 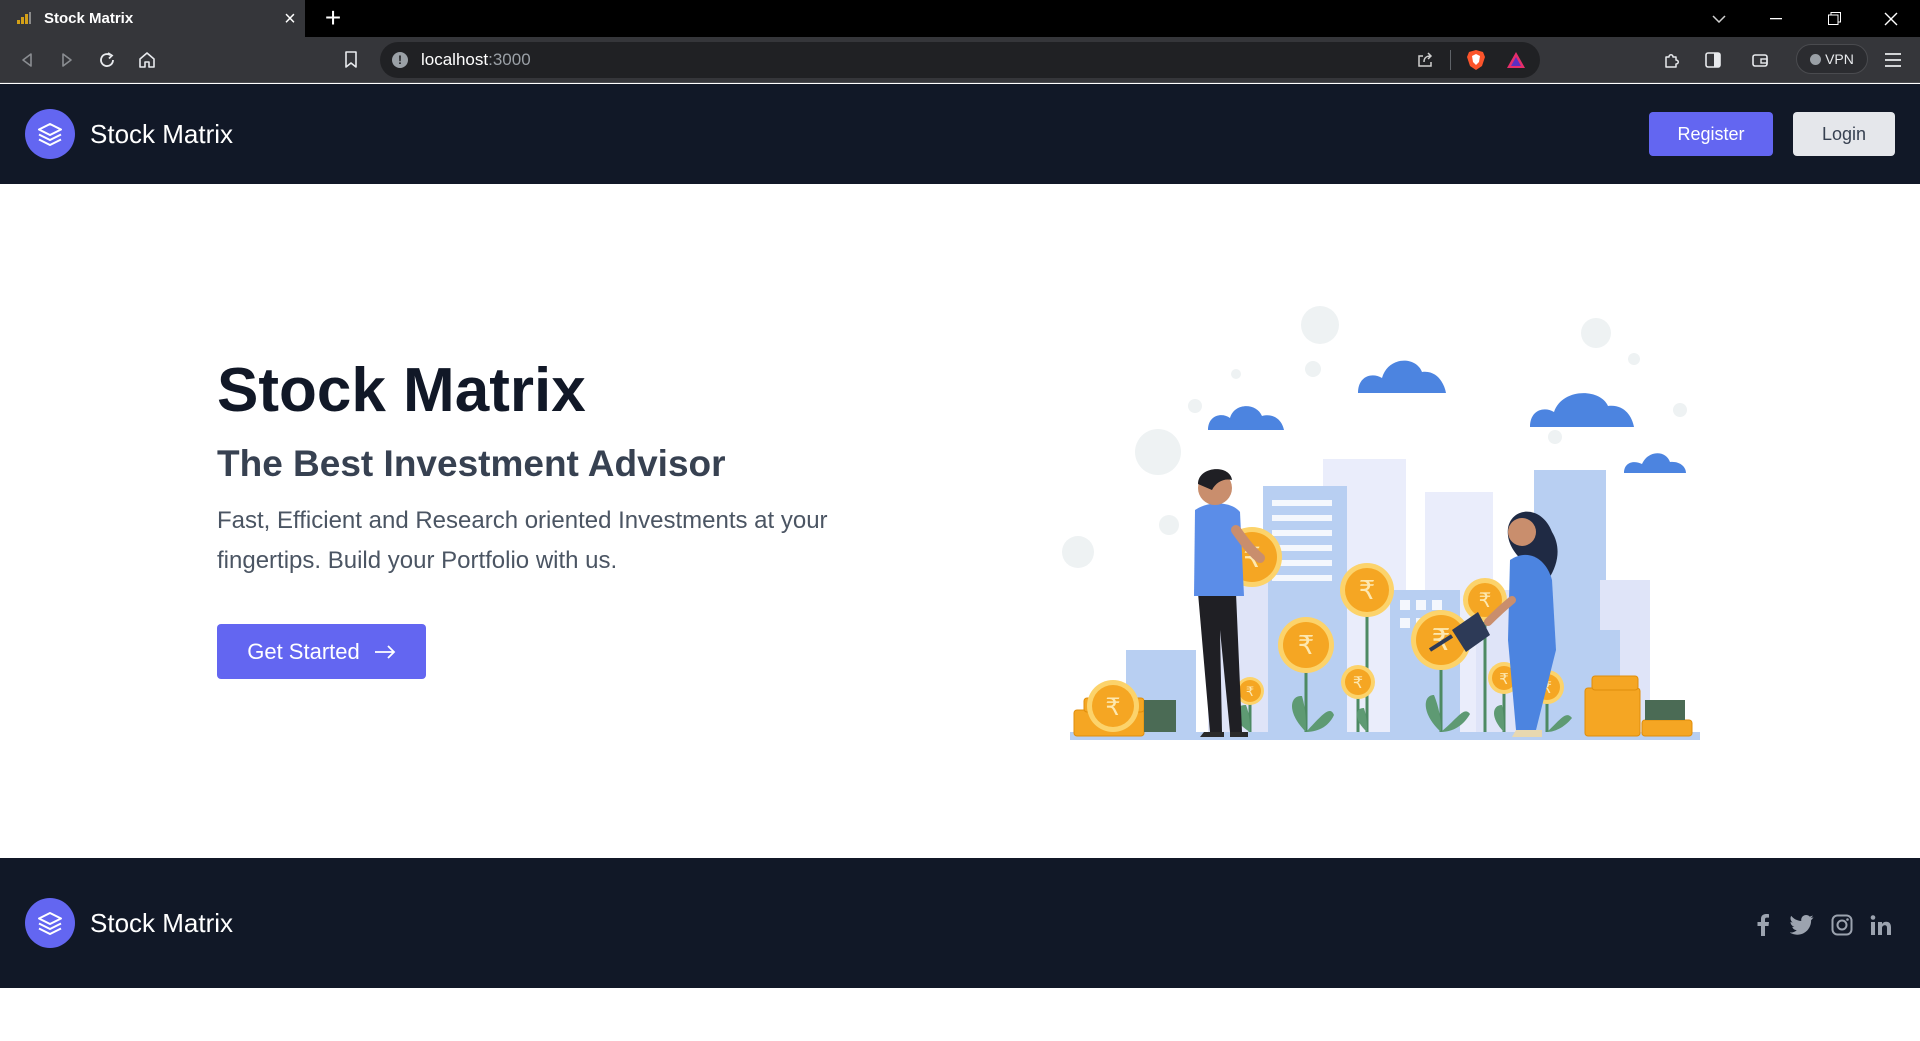 What do you see at coordinates (1893, 60) in the screenshot?
I see `menu-icon` at bounding box center [1893, 60].